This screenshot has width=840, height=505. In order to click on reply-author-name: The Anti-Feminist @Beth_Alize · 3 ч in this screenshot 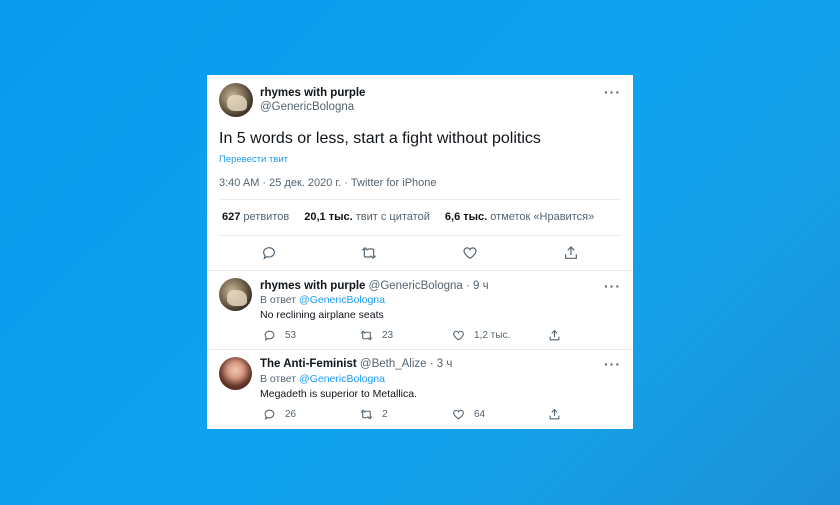, I will do `click(356, 364)`.